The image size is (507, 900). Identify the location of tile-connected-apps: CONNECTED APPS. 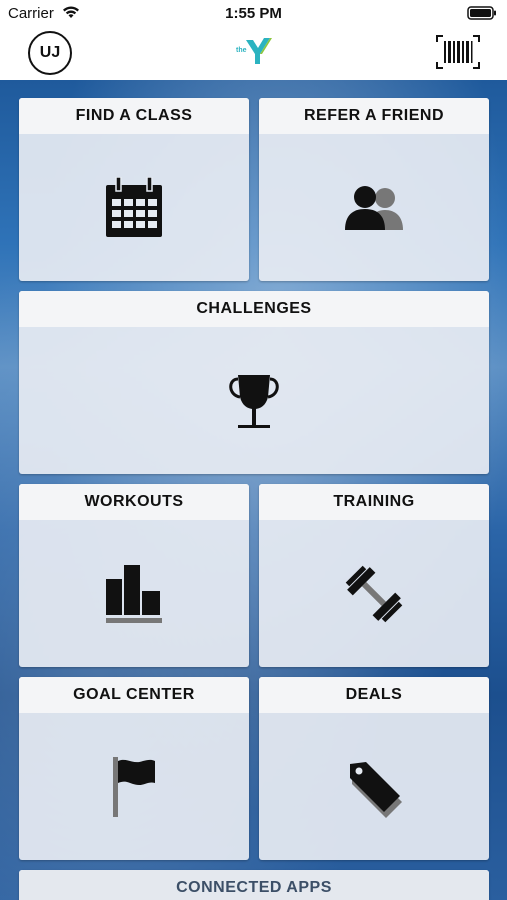
(254, 885).